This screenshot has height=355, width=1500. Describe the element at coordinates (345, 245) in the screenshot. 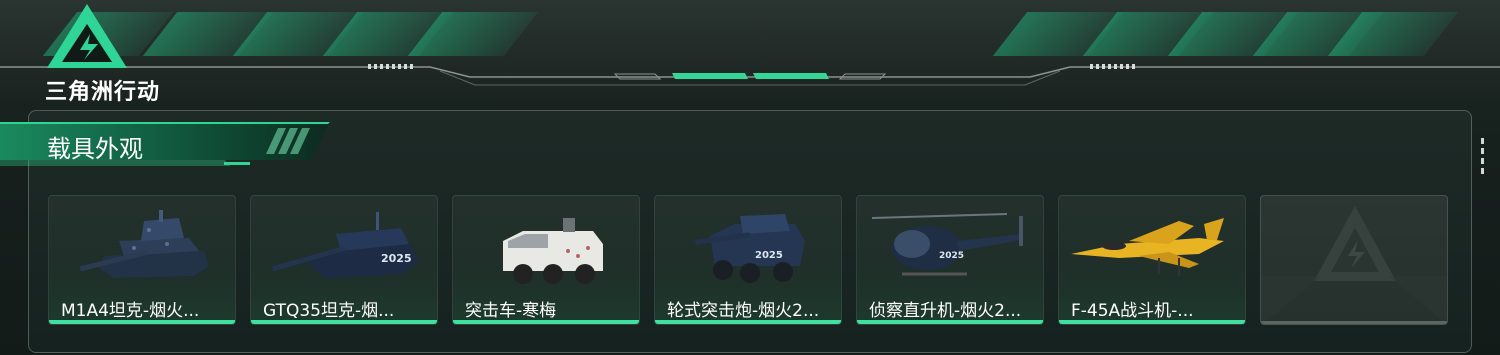

I see `tank-icon: 2025` at that location.